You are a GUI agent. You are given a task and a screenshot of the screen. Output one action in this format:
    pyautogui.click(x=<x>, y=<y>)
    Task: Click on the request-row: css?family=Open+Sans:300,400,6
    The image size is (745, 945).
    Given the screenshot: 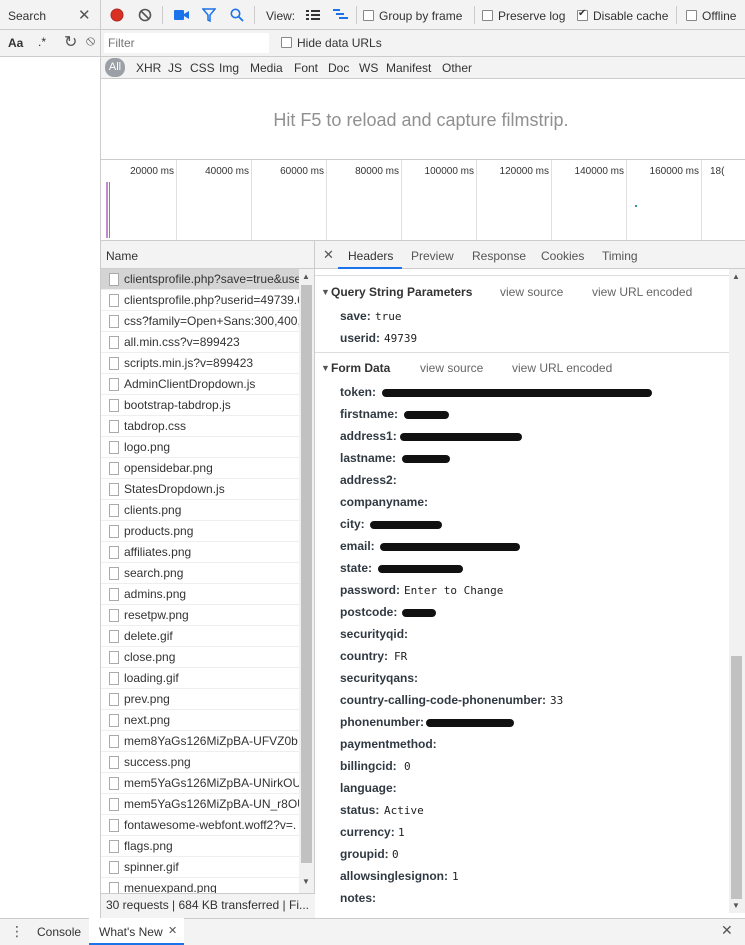 What is the action you would take?
    pyautogui.click(x=200, y=321)
    